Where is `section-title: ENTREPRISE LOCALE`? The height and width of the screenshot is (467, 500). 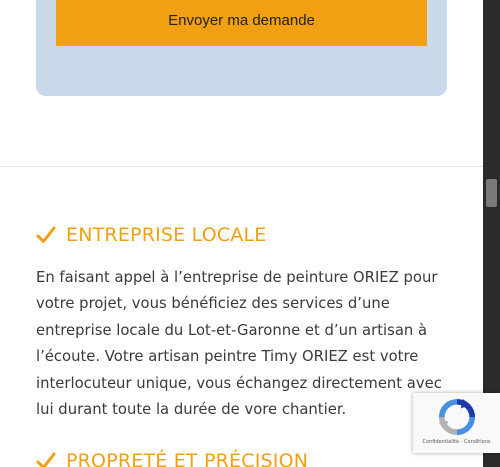 section-title: ENTREPRISE LOCALE is located at coordinates (166, 235).